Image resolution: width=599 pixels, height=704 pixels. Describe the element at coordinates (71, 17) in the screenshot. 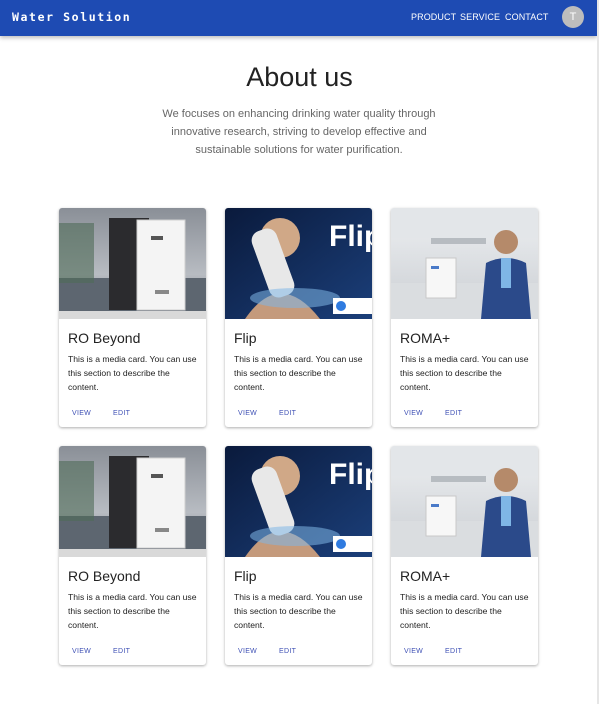

I see `brand-title: Water Solution` at that location.